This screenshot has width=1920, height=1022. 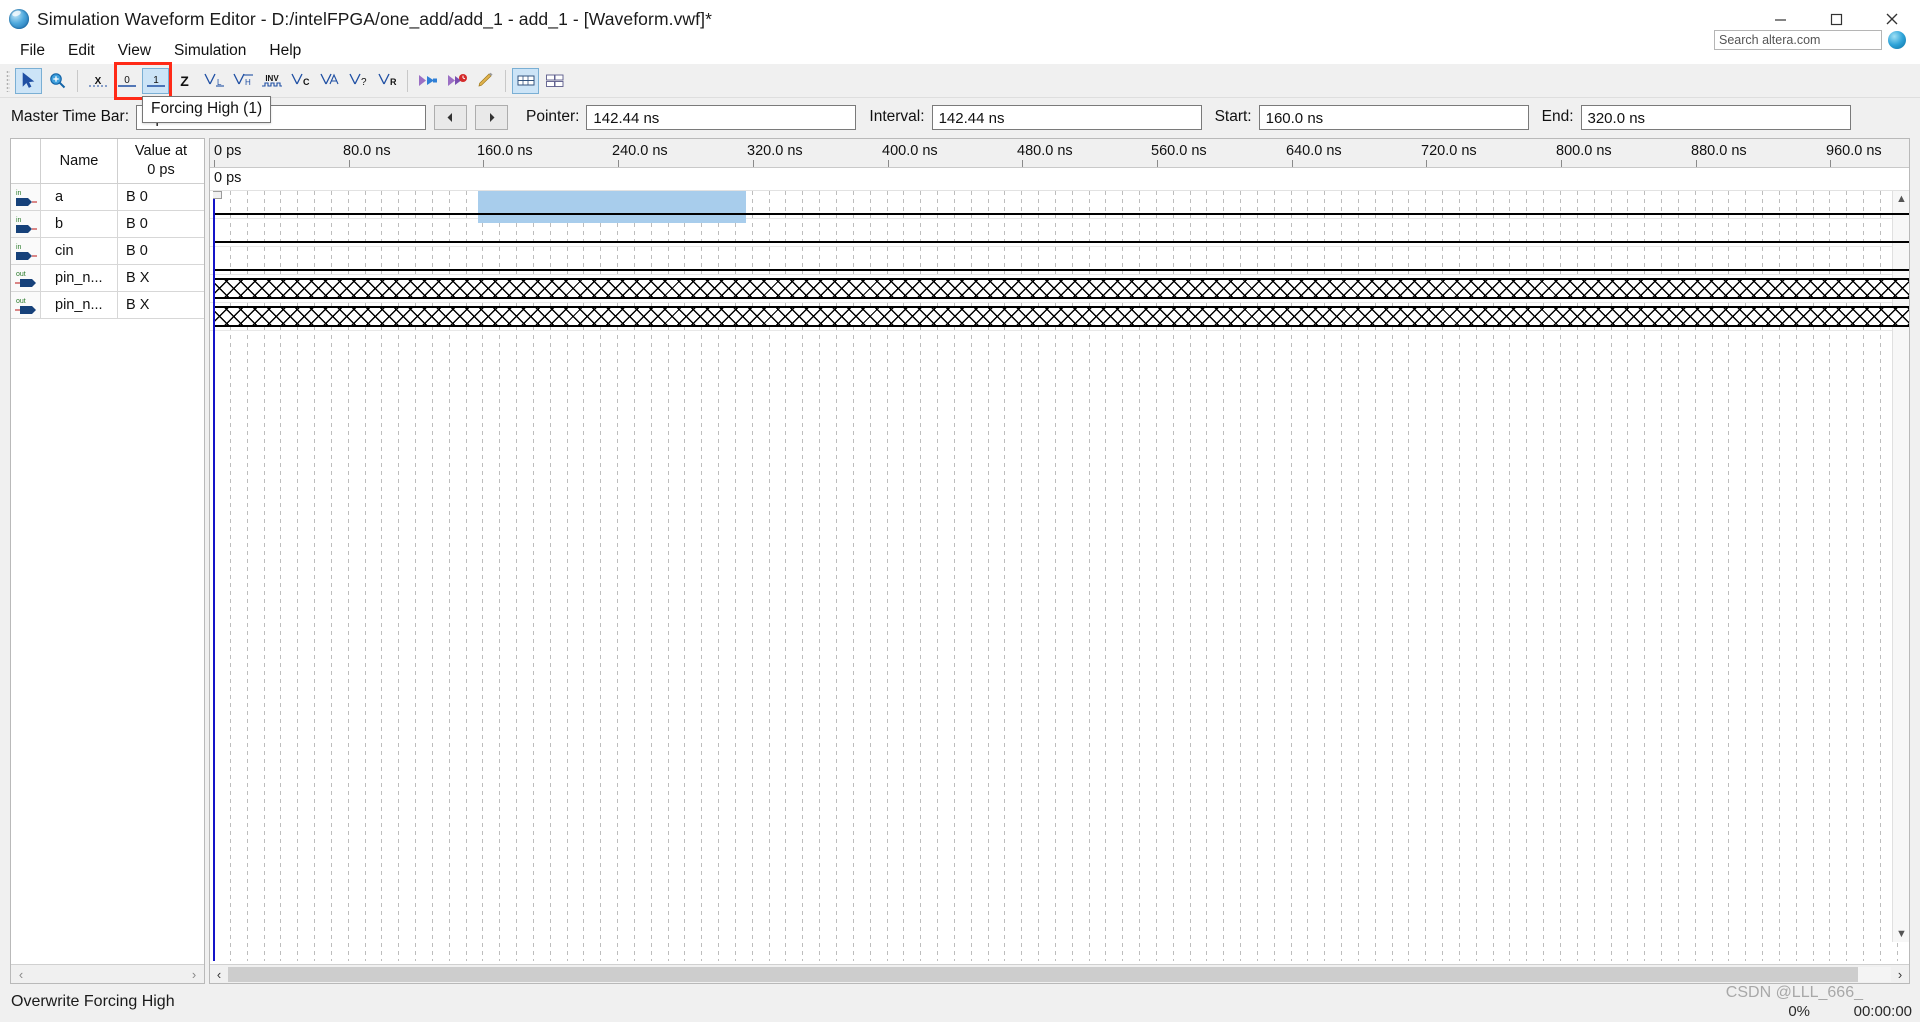 What do you see at coordinates (8, 80) in the screenshot?
I see `toolbar-grip` at bounding box center [8, 80].